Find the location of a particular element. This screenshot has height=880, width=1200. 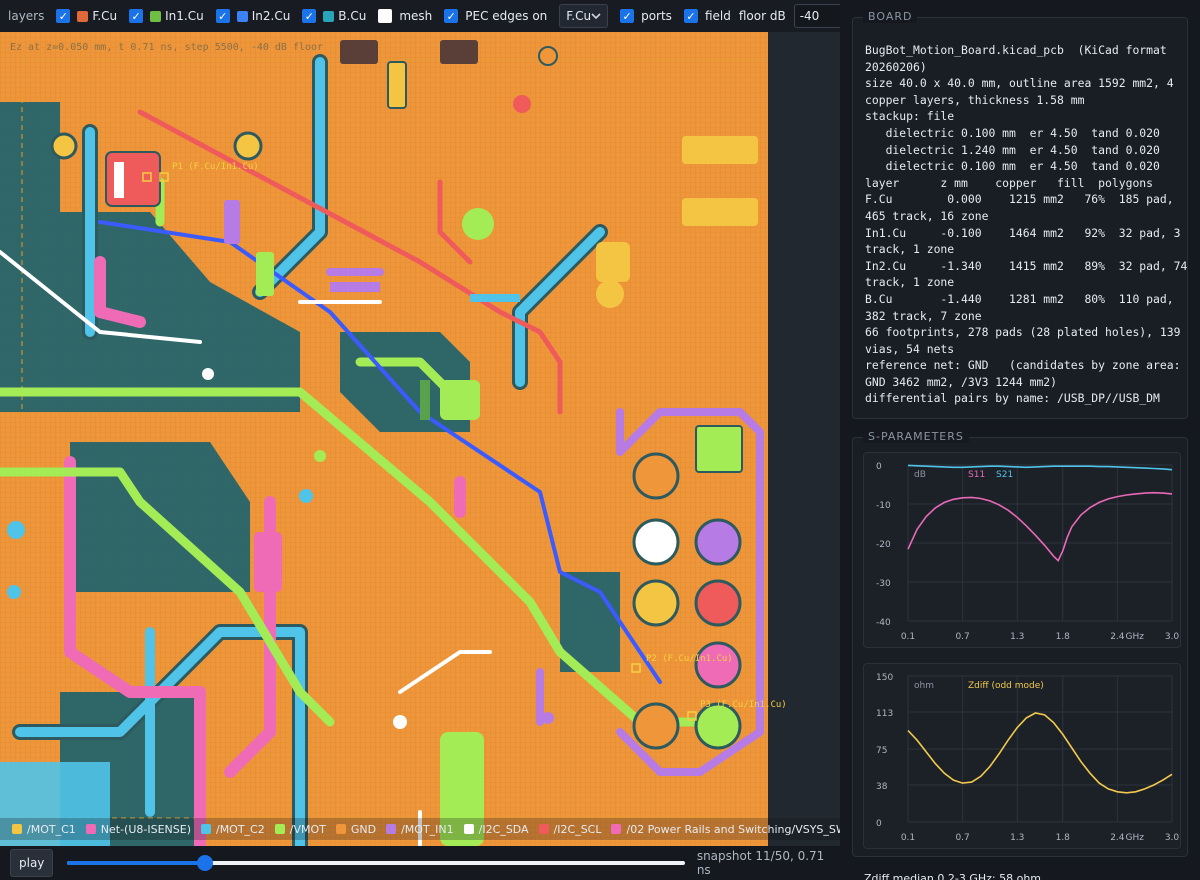

legend-item: /MOT_IN1 is located at coordinates (420, 829).